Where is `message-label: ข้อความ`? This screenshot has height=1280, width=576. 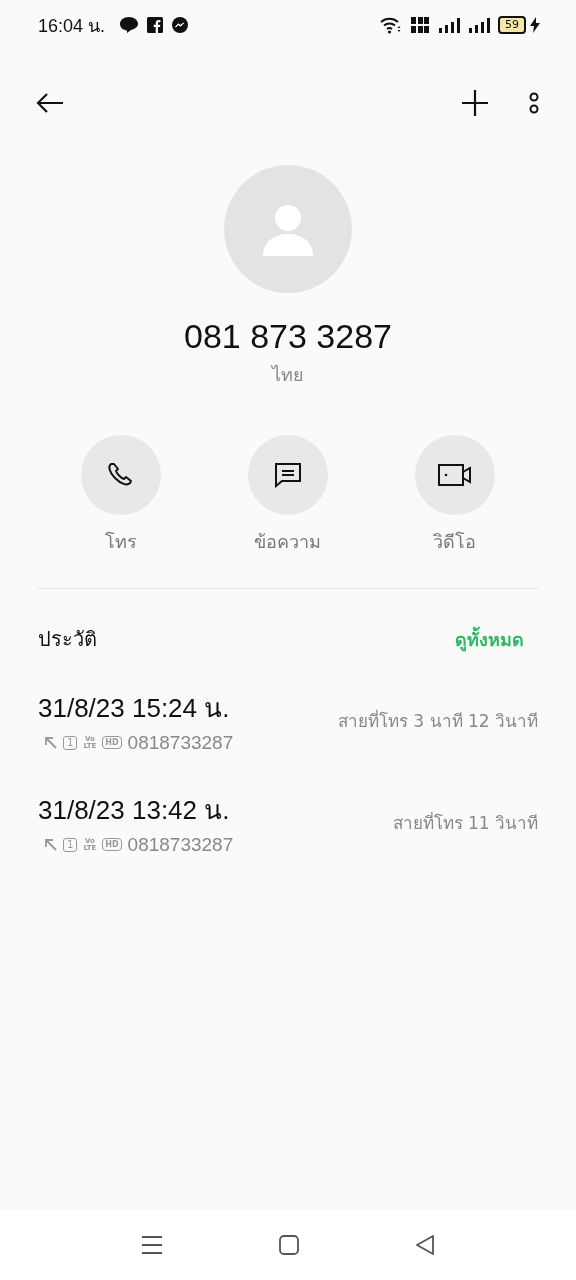 message-label: ข้อความ is located at coordinates (288, 542).